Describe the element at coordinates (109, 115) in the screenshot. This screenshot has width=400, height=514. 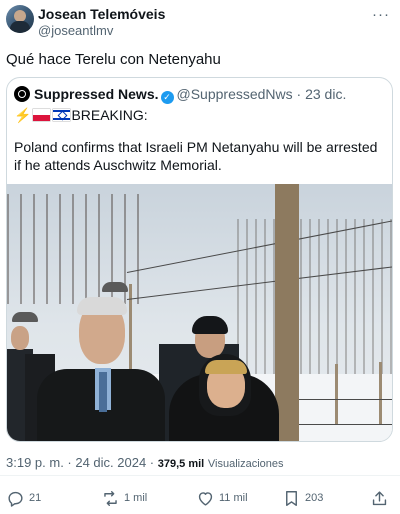
I see `breaking-label: BREAKING:` at that location.